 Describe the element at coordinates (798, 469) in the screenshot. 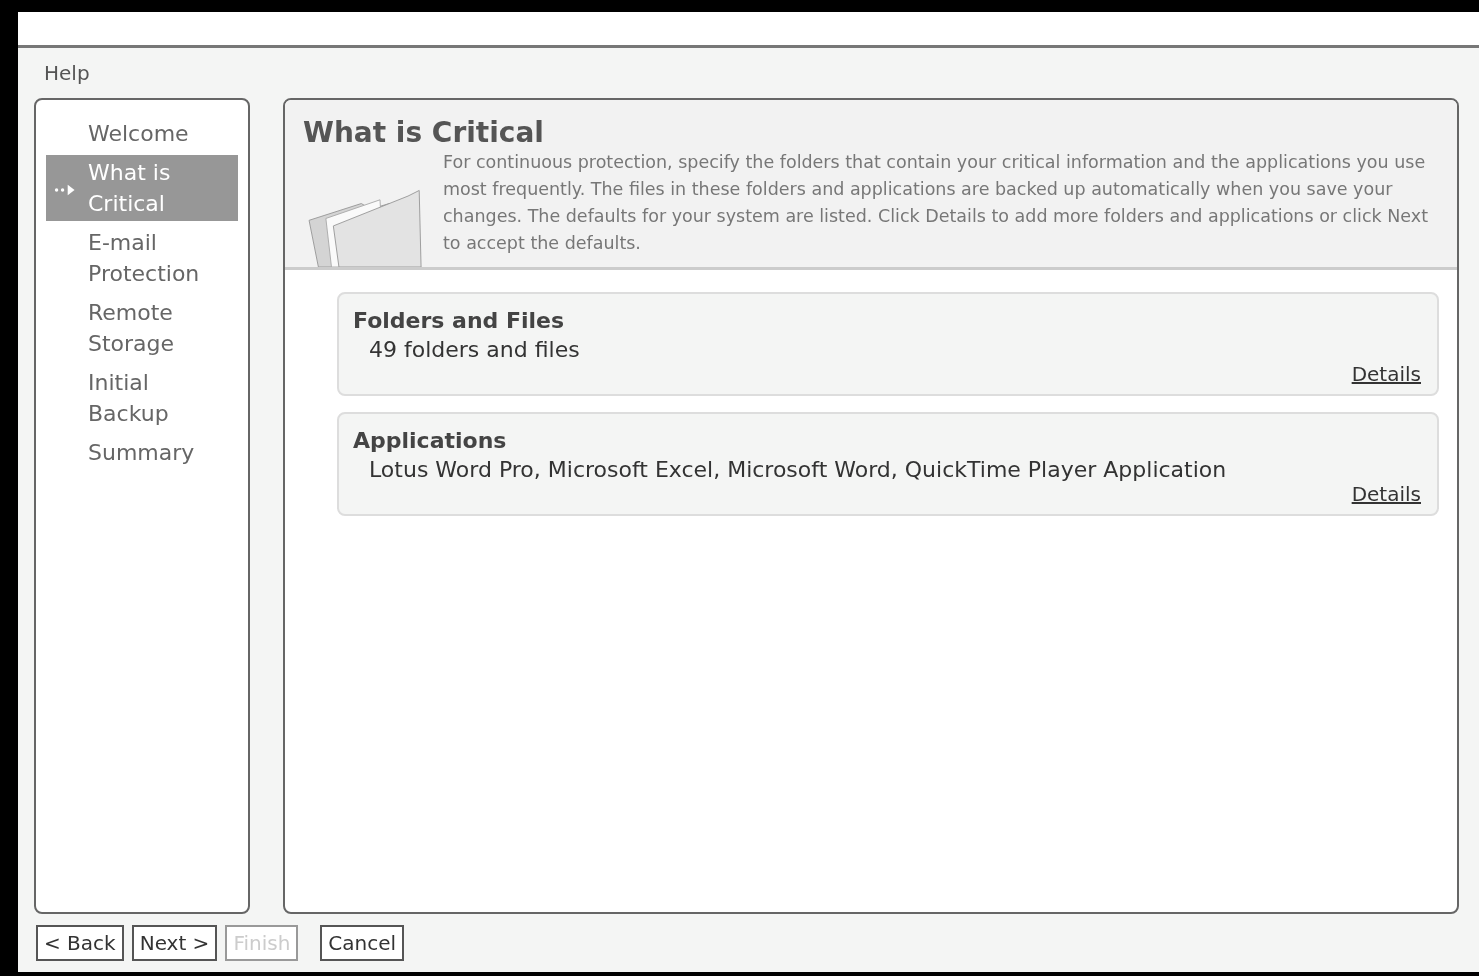

I see `section-summary: Lotus Word Pro, Microsoft Excel, Microsoft Word, QuickTime Player Application` at that location.